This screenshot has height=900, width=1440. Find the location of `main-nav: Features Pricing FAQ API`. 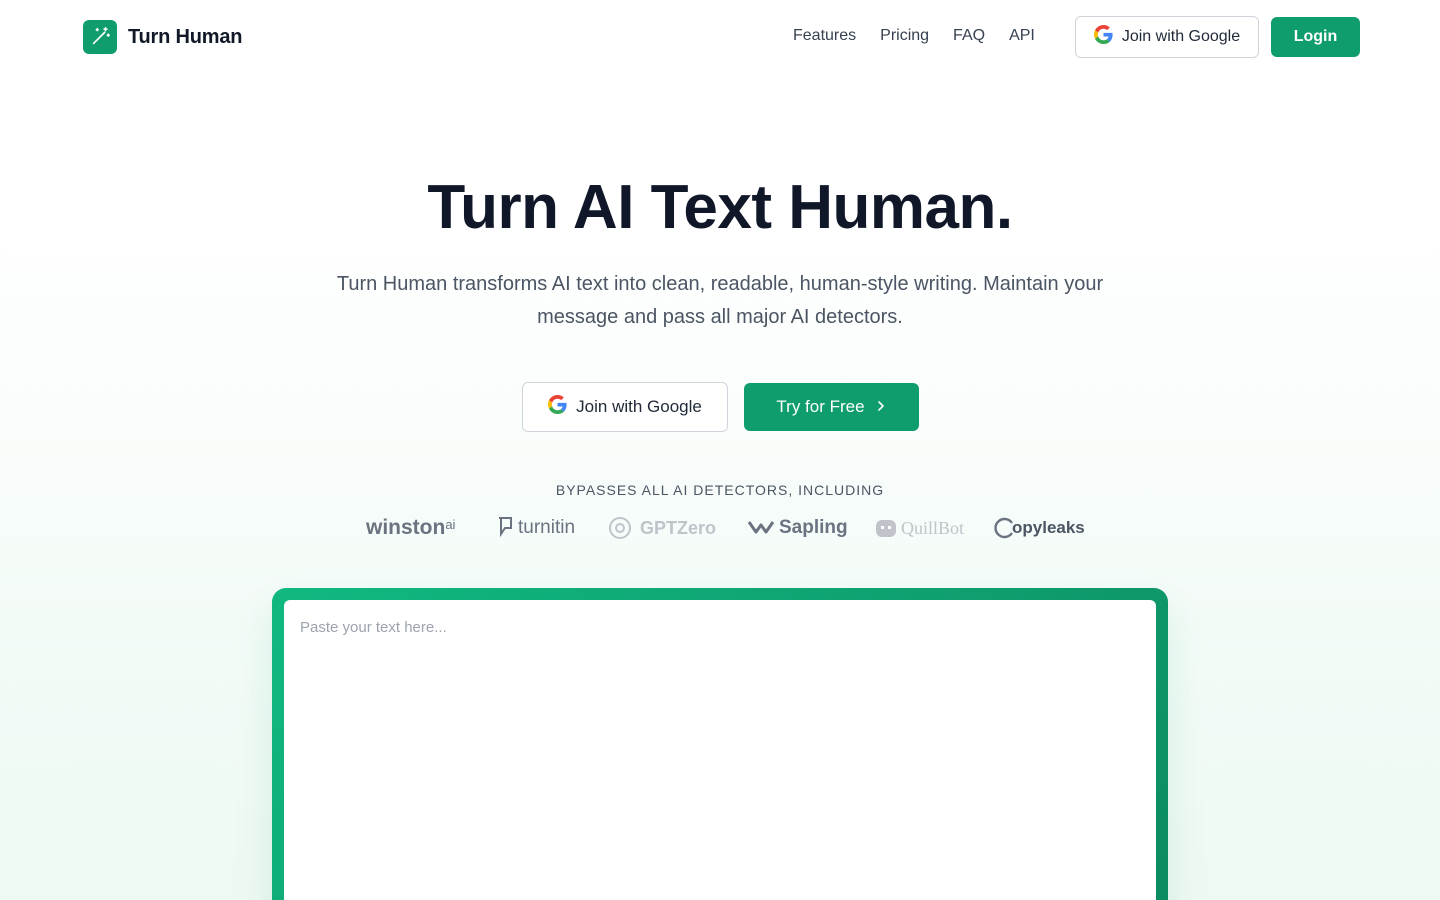

main-nav: Features Pricing FAQ API is located at coordinates (914, 36).